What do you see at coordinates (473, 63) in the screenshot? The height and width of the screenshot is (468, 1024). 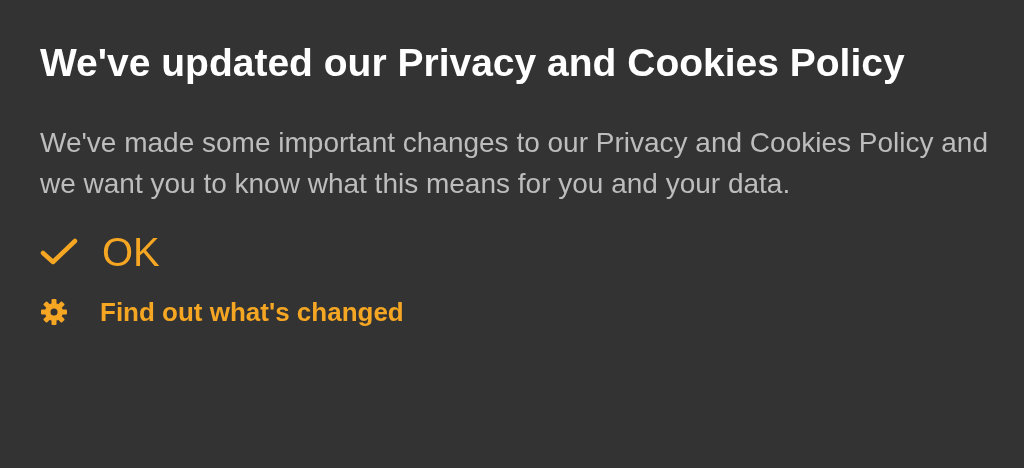 I see `dialog-title: We've updated our Privacy and Cookies Policy` at bounding box center [473, 63].